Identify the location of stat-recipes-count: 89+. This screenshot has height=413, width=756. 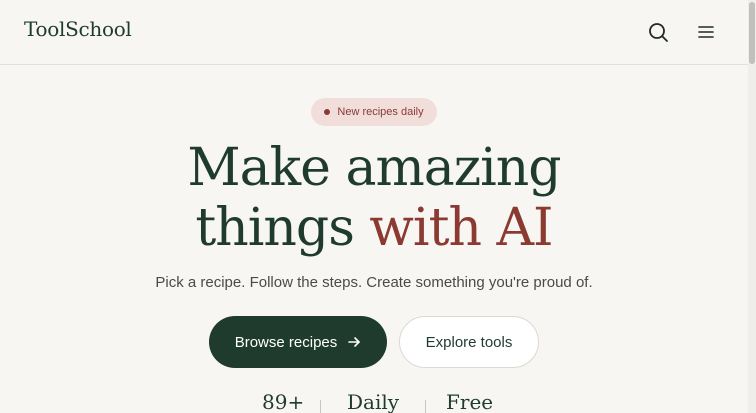
(283, 401).